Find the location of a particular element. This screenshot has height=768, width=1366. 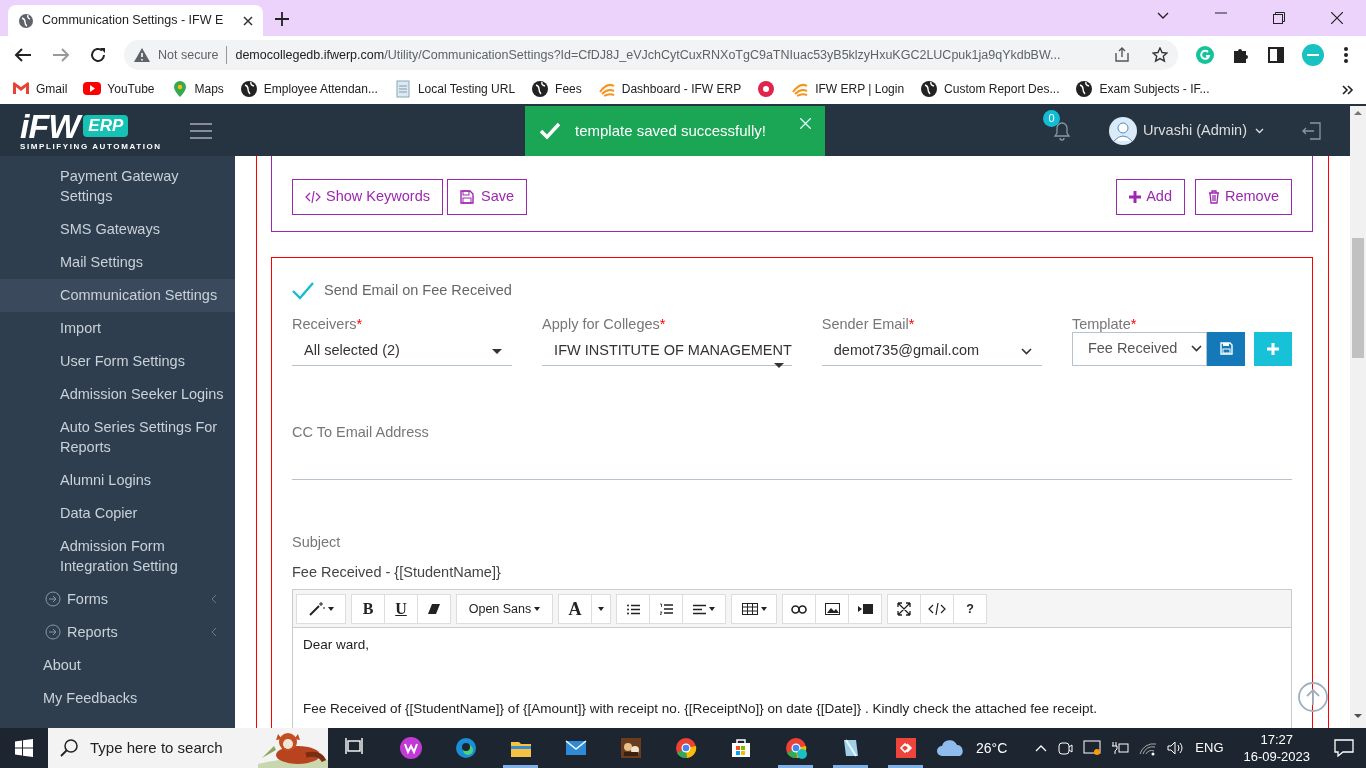

notification-count: 0 is located at coordinates (1052, 119).